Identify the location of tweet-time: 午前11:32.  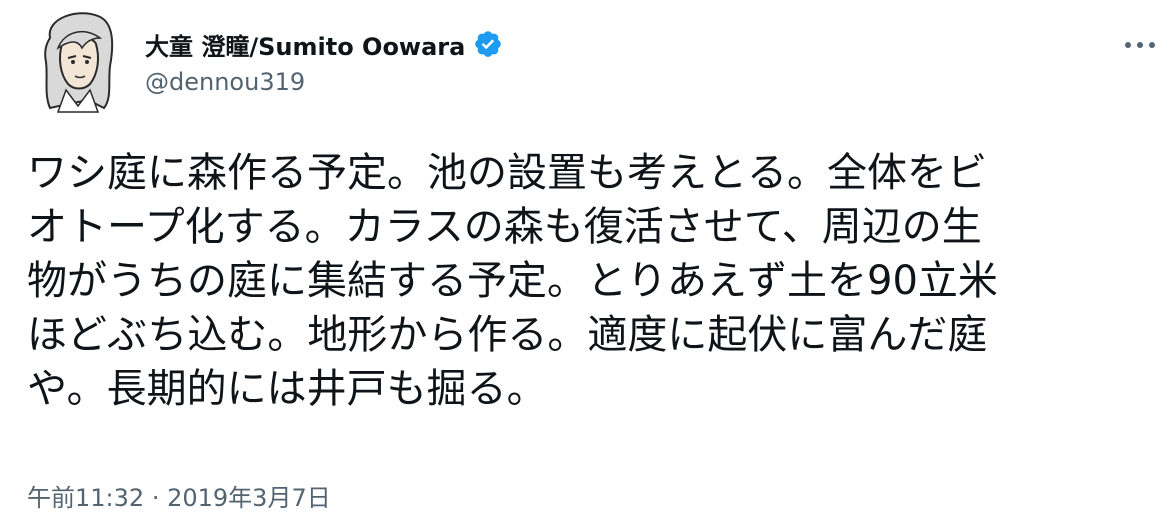
(86, 498).